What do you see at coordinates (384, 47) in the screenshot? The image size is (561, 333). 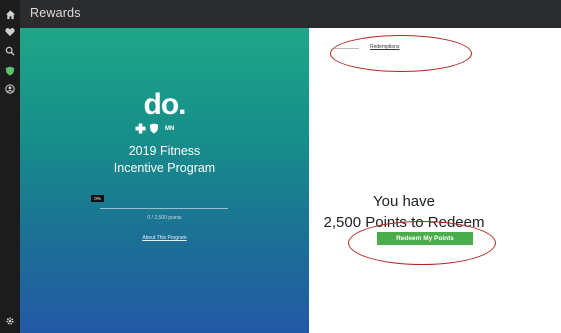 I see `tab-redemptions: Redemptions` at bounding box center [384, 47].